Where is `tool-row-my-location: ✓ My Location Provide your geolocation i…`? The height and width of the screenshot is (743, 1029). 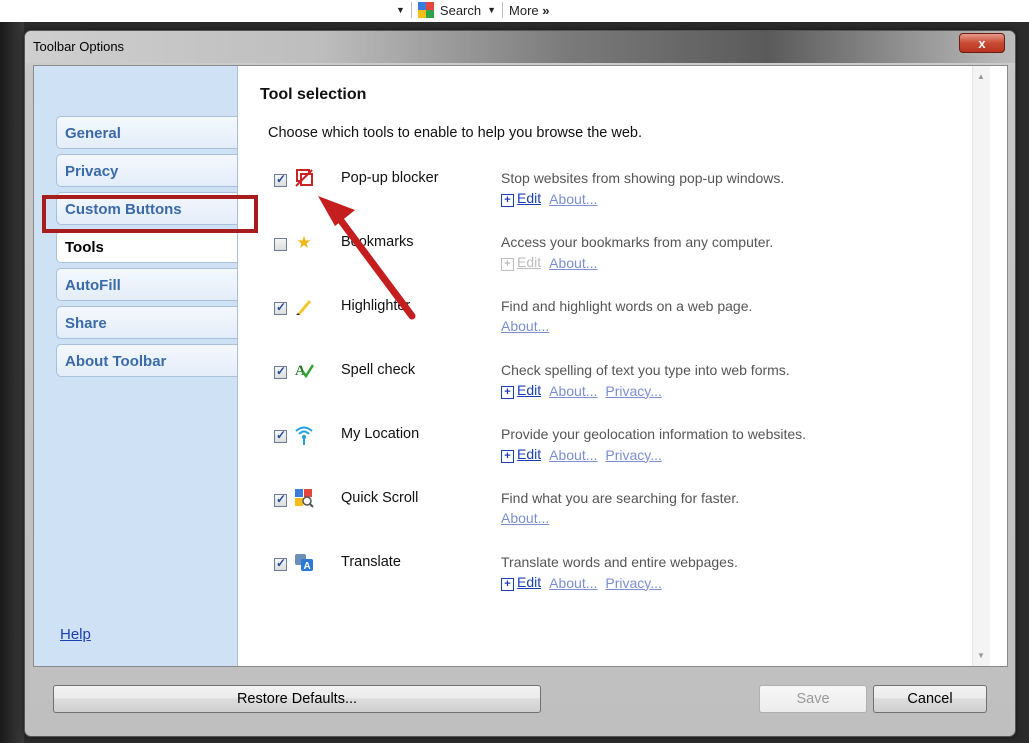
tool-row-my-location: ✓ My Location Provide your geolocation i… is located at coordinates (624, 454).